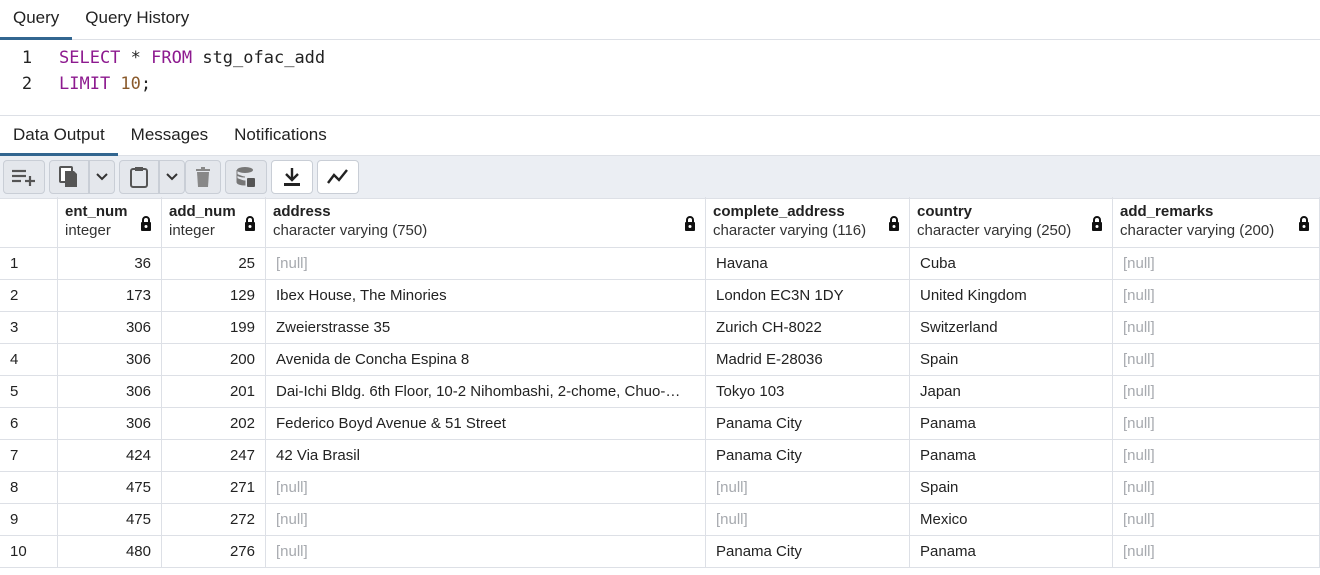  What do you see at coordinates (807, 222) in the screenshot?
I see `column-header-complete-address: complete_address character varying (116)` at bounding box center [807, 222].